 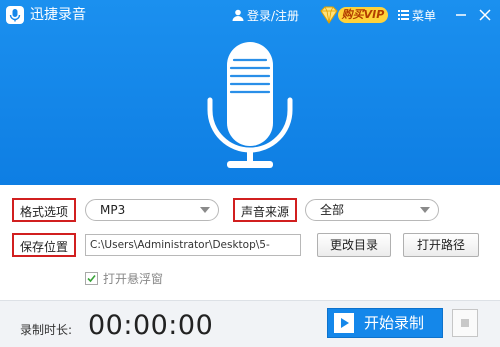 I want to click on title-bar: 迅捷录音 登录/注册 购买VIP 菜单, so click(x=250, y=15).